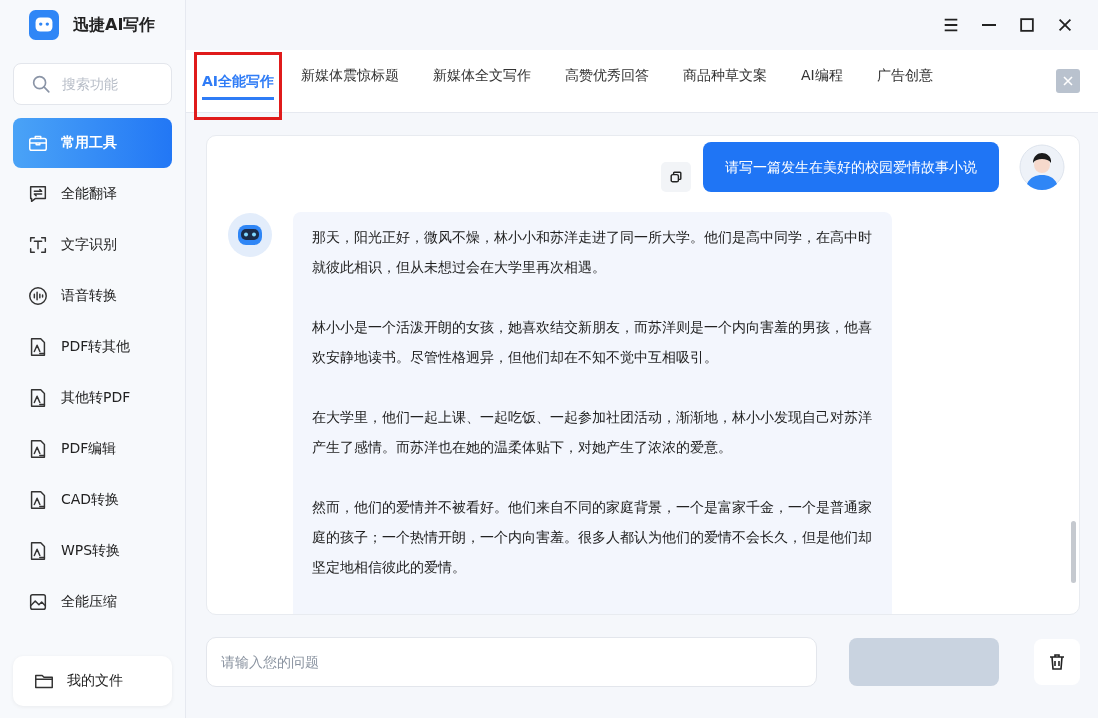 This screenshot has width=1098, height=718. Describe the element at coordinates (1073, 552) in the screenshot. I see `scrollbar` at that location.